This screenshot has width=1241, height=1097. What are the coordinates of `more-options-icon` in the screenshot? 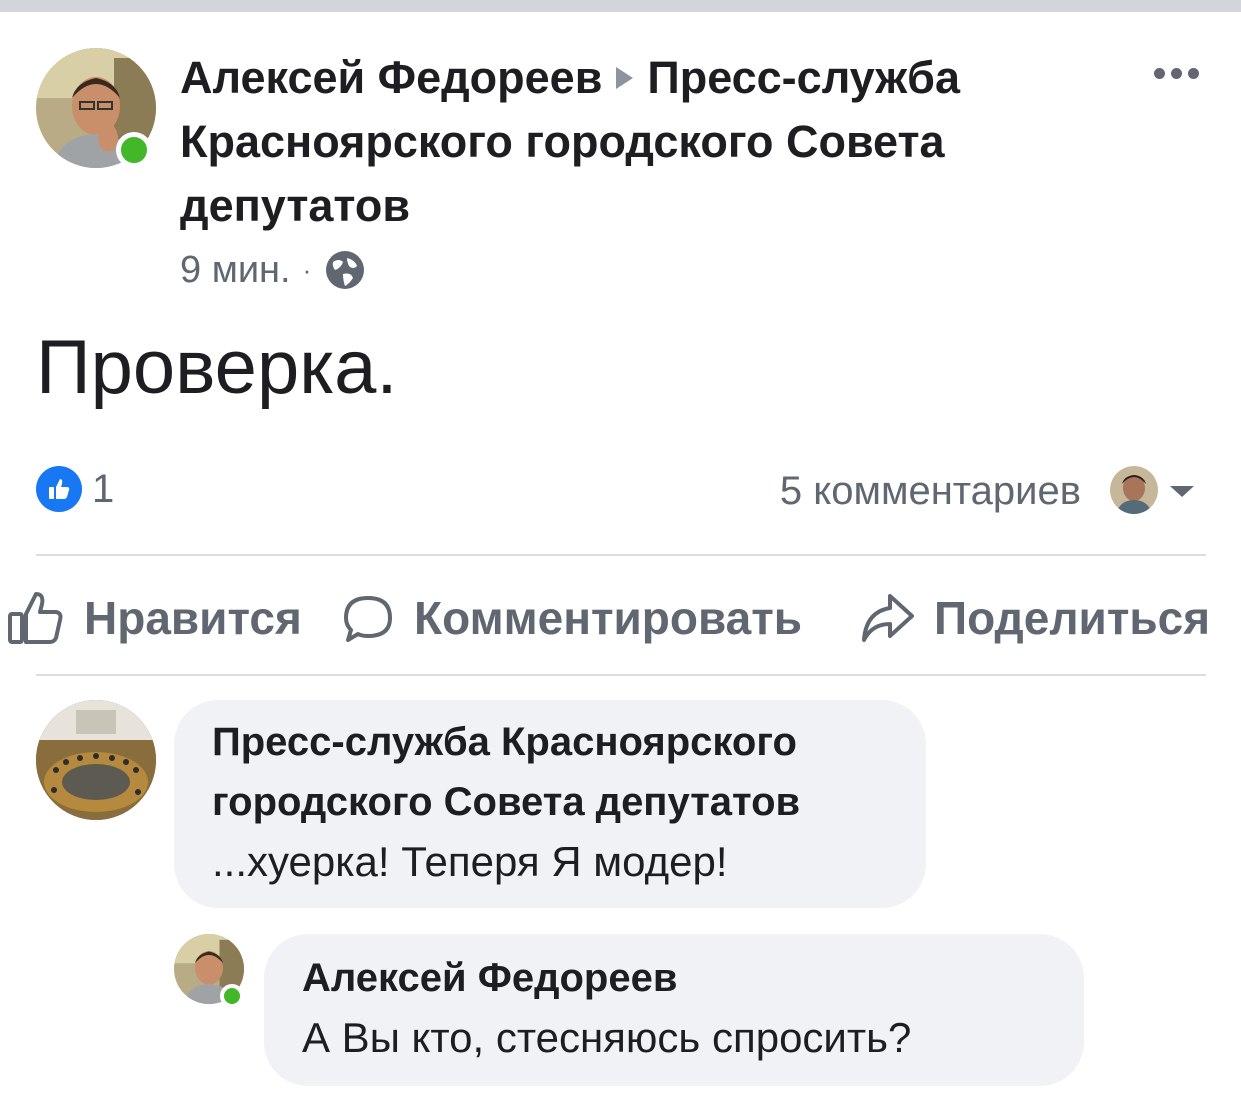 It's located at (1176, 73).